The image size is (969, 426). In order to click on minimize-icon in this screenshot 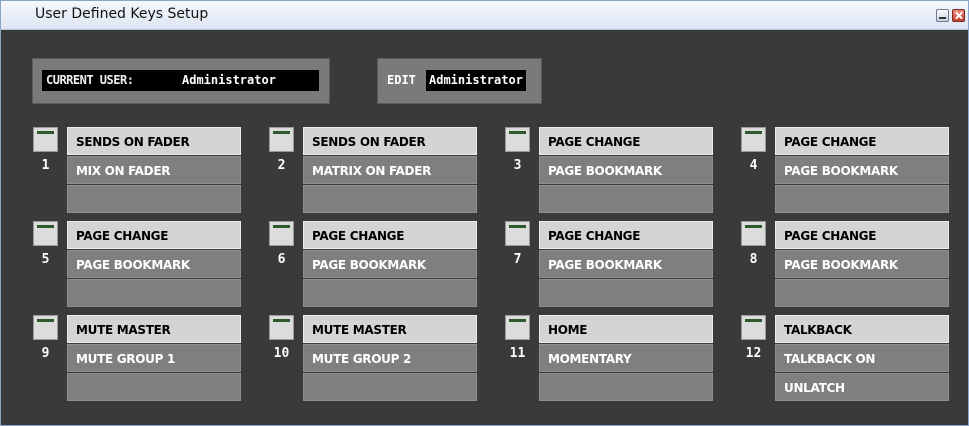, I will do `click(942, 15)`.